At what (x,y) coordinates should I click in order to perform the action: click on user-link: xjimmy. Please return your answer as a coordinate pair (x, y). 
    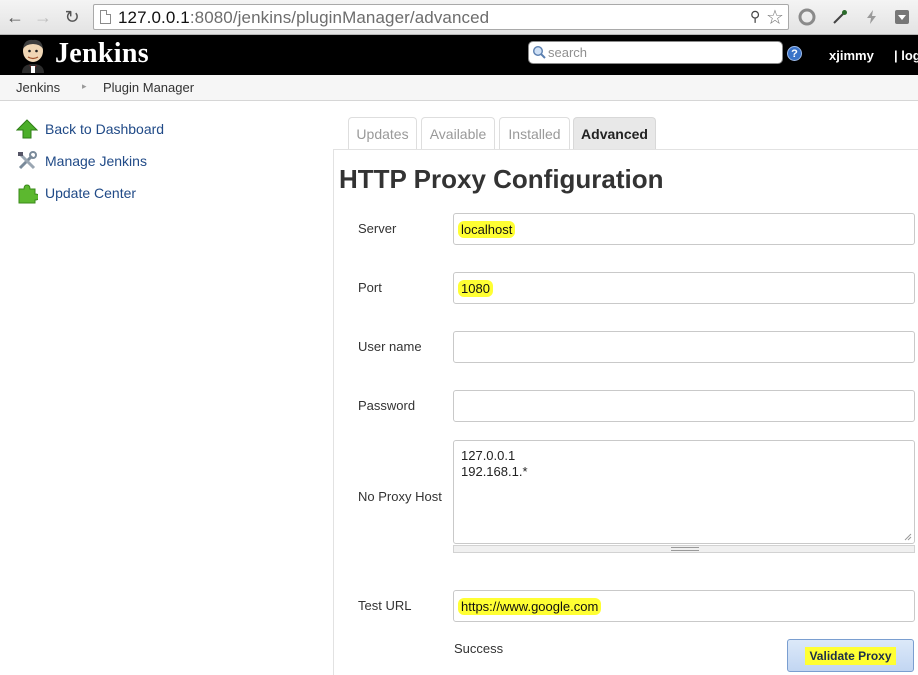
    Looking at the image, I should click on (851, 55).